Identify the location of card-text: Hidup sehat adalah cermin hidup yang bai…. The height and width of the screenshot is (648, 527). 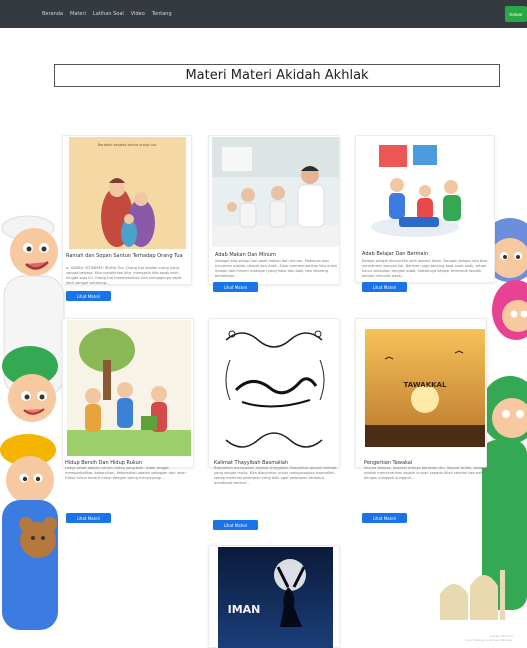
(126, 473).